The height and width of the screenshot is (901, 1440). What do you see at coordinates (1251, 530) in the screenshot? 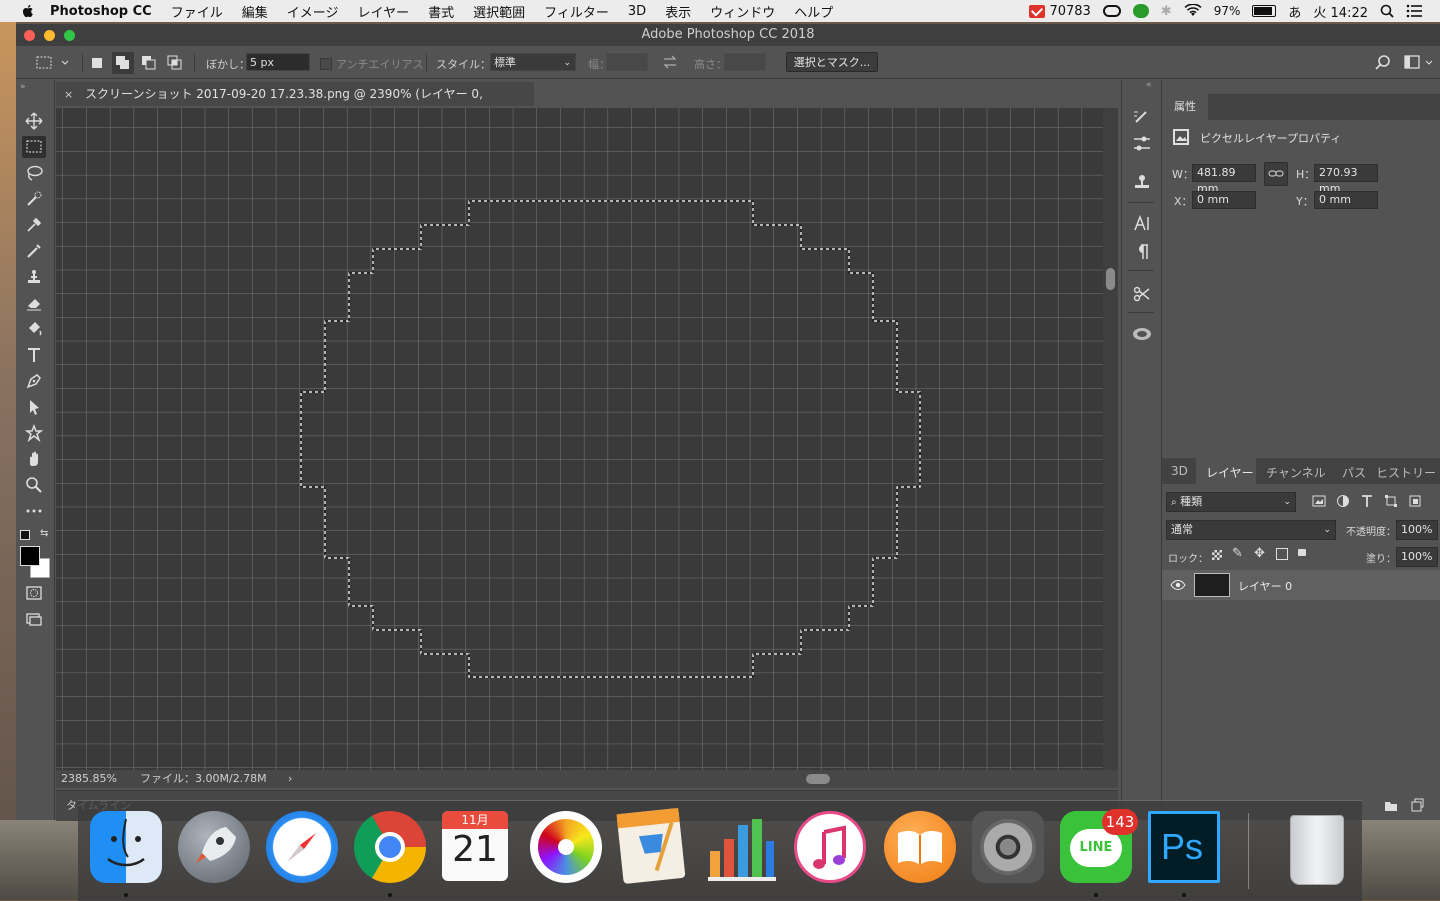
I see `blend-mode-select: 通常 ⌄` at bounding box center [1251, 530].